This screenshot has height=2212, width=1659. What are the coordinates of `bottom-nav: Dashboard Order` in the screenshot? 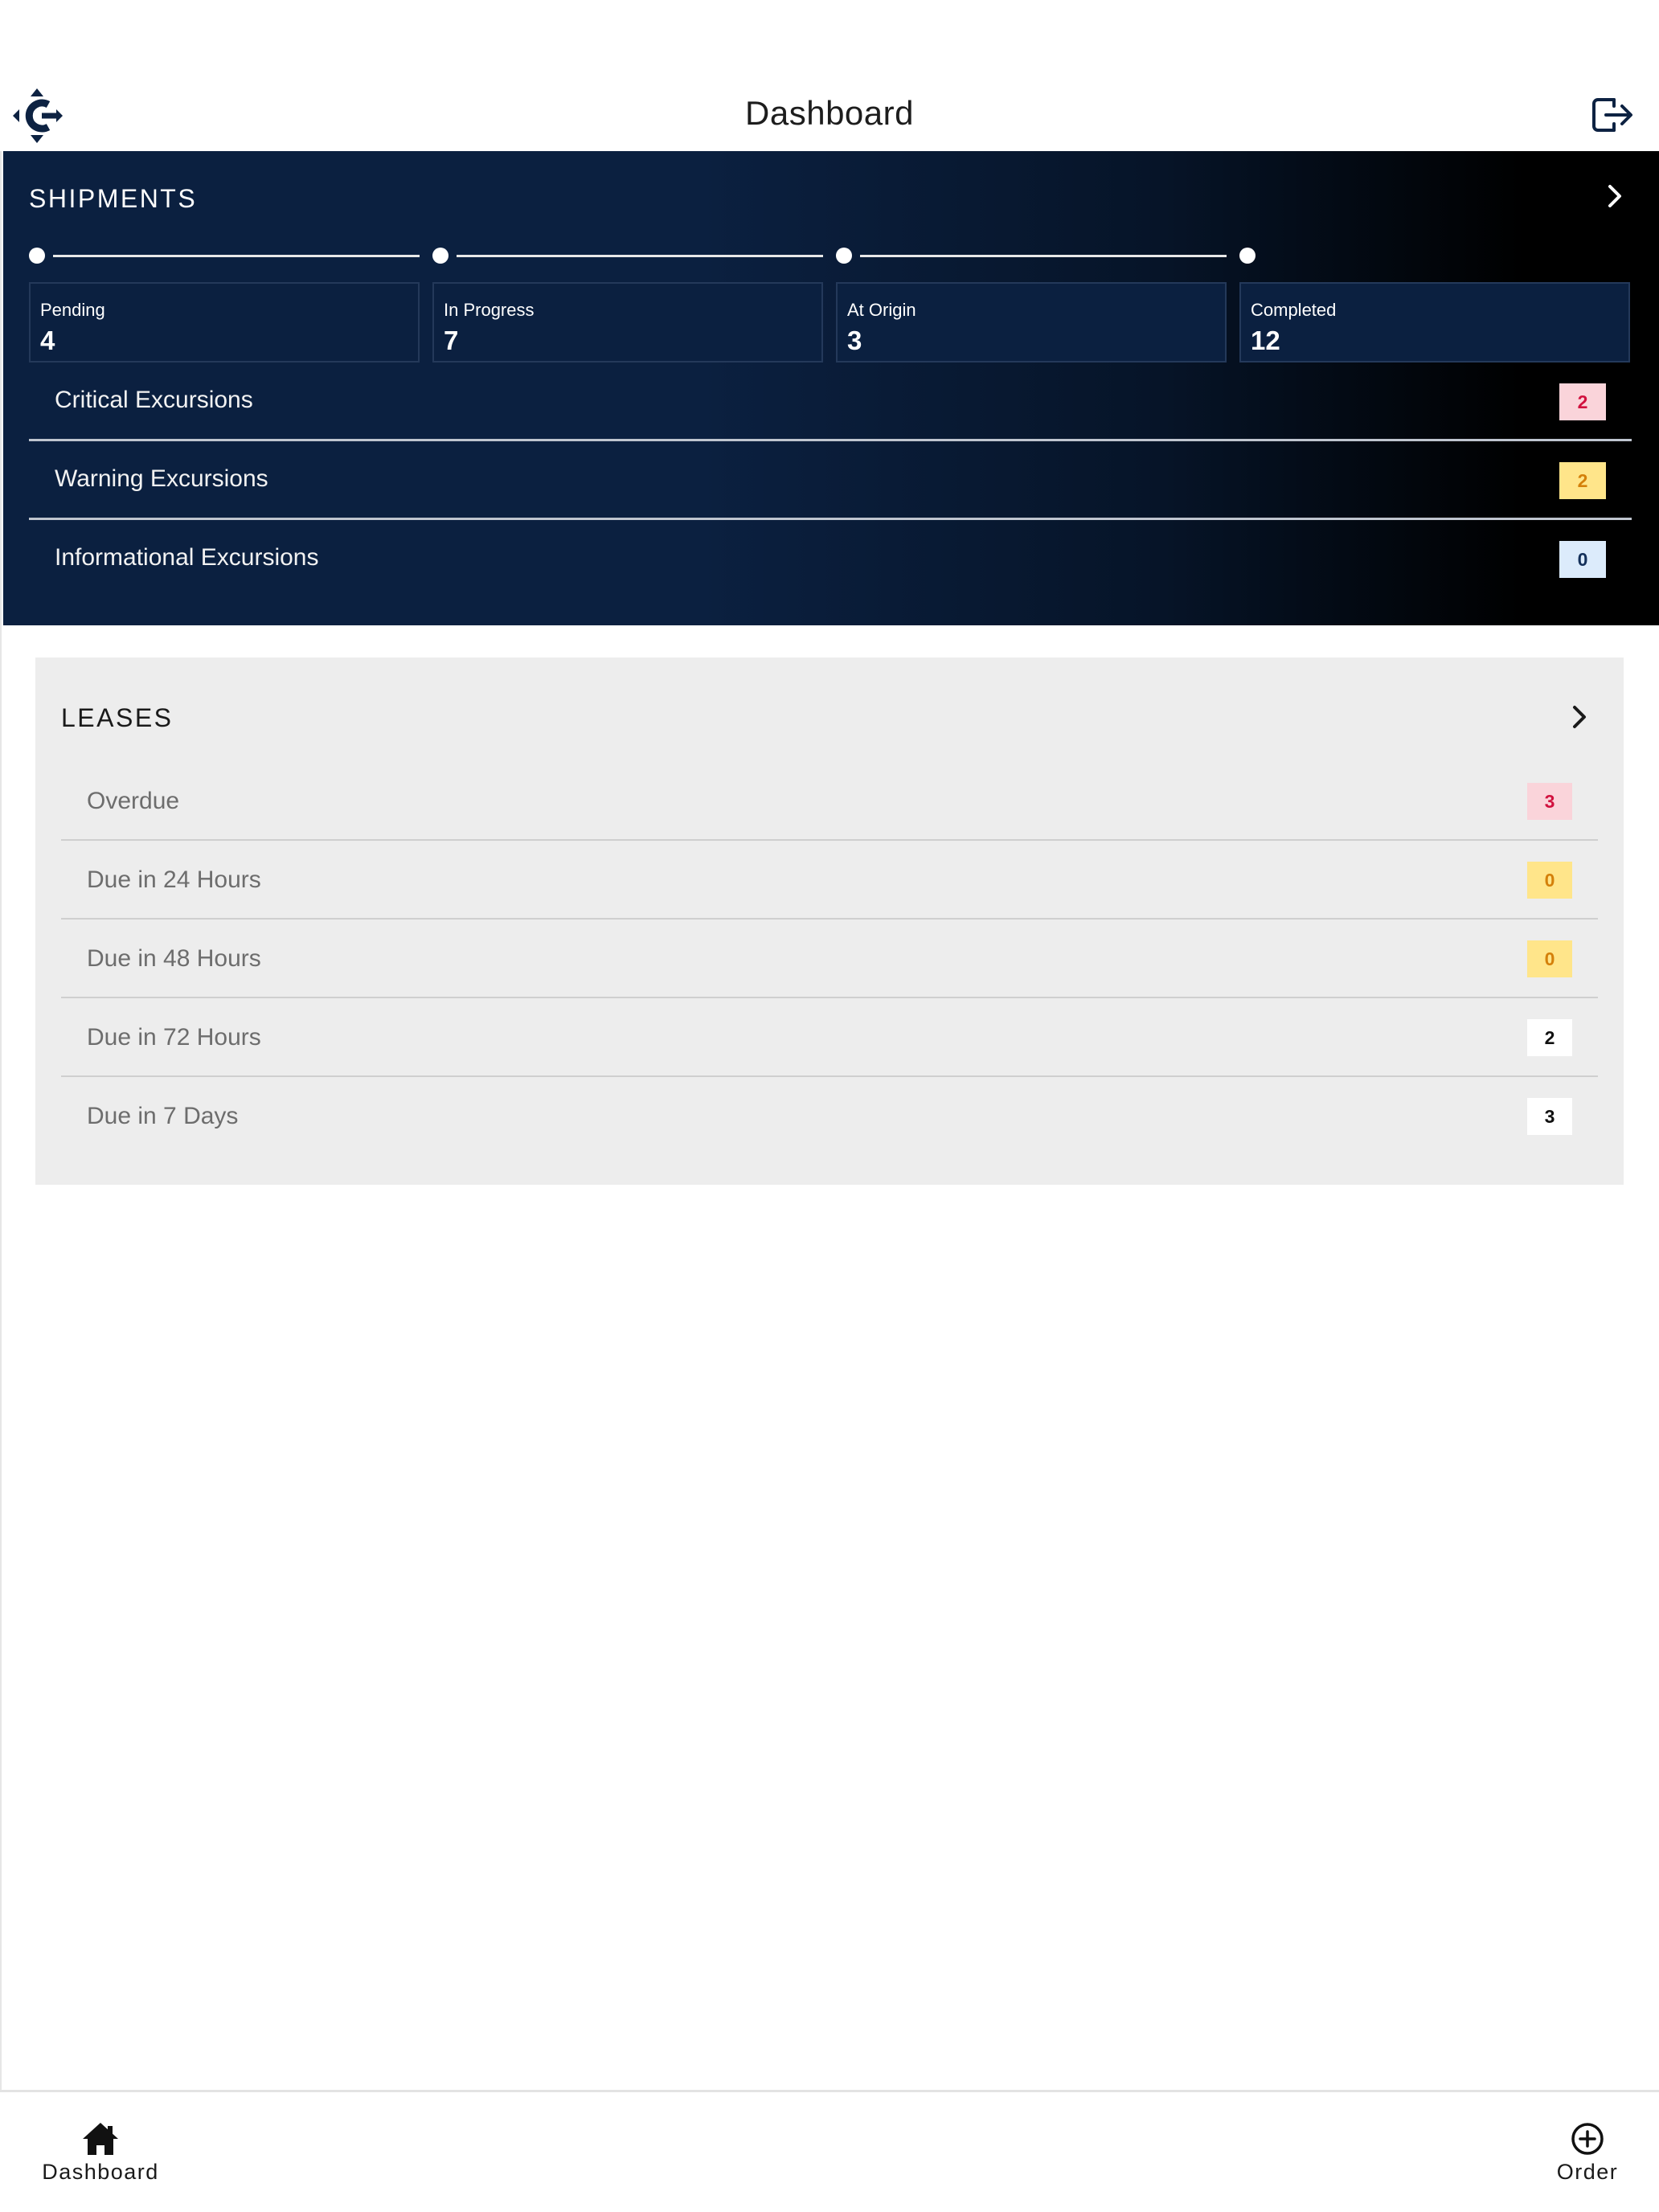 It's located at (829, 2151).